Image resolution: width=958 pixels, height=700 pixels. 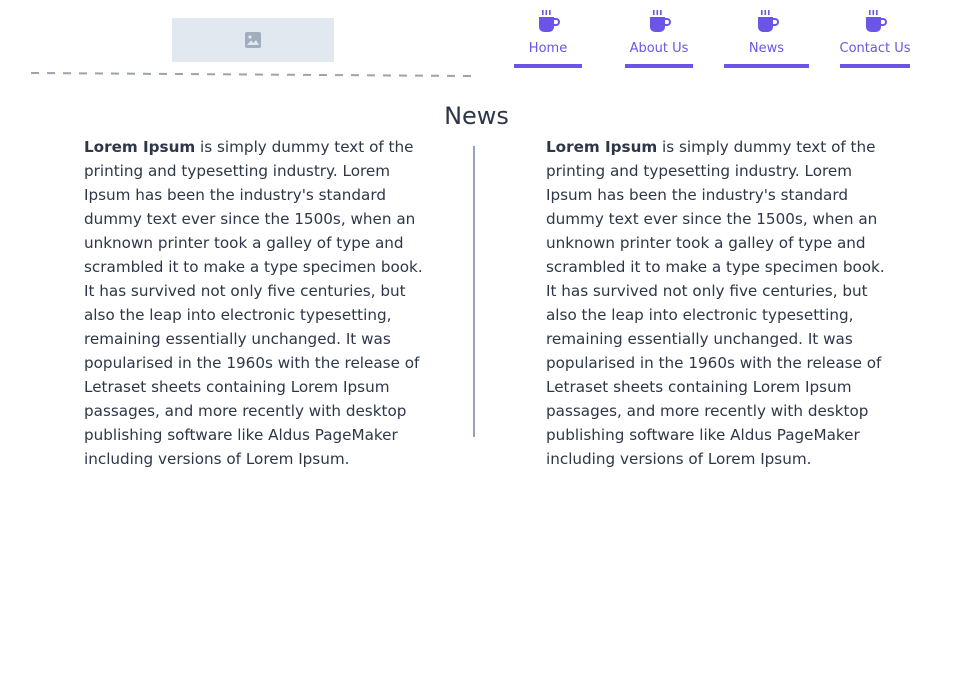 I want to click on header-dashed-divider, so click(x=251, y=74).